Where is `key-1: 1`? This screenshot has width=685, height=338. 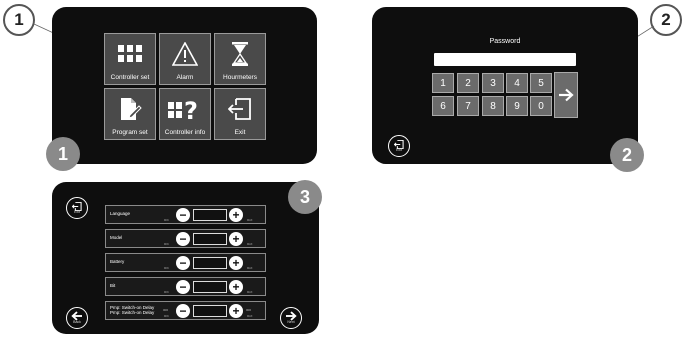 key-1: 1 is located at coordinates (443, 83).